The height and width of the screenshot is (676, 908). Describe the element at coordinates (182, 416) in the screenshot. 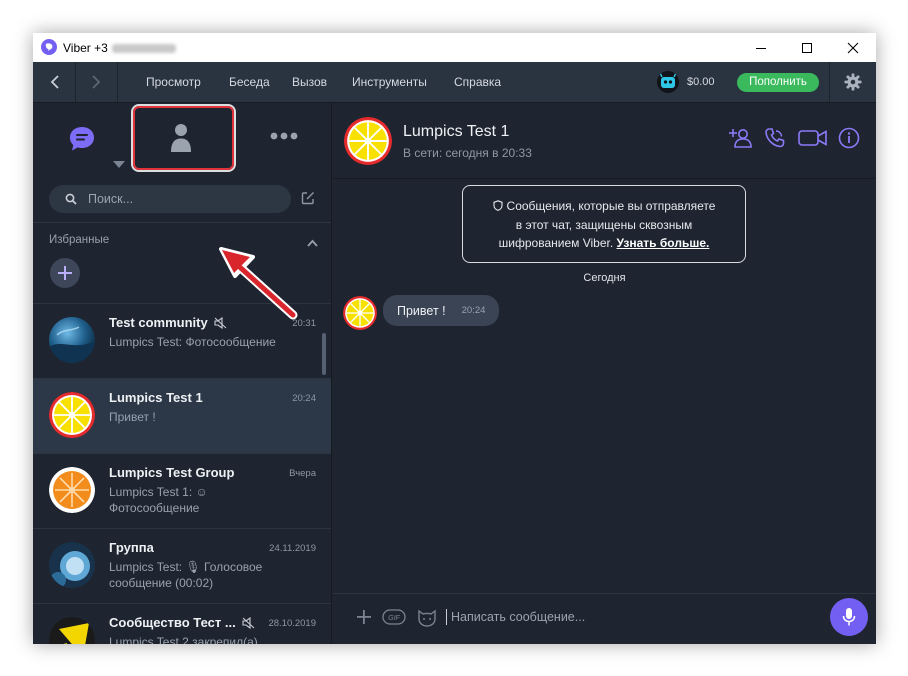

I see `chat-row-lumpics-test-1: Lumpics Test 1 20:24 Привет !` at that location.